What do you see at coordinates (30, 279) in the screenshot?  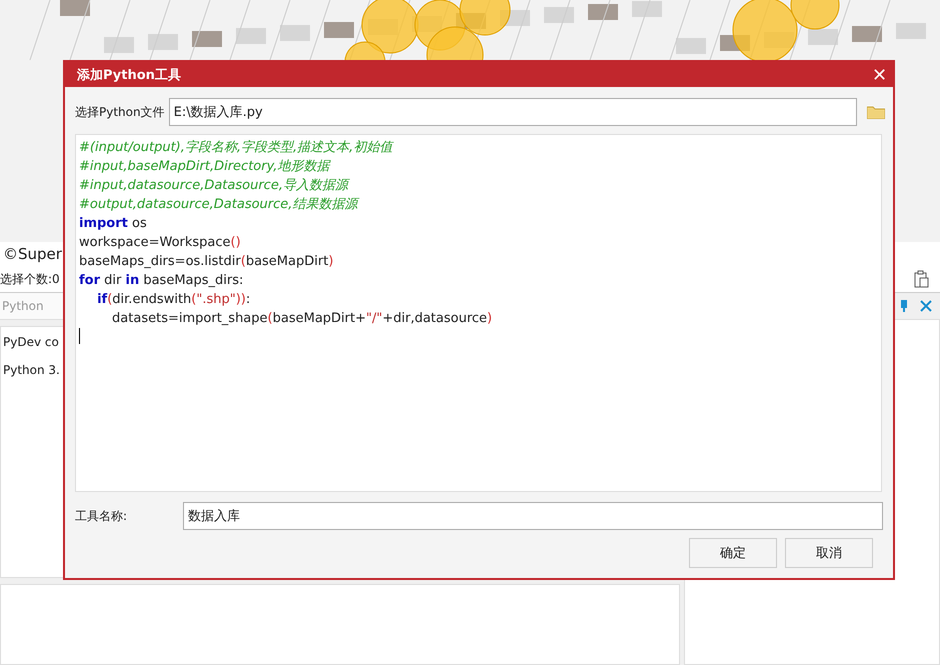 I see `selection-count: 选择个数:0` at bounding box center [30, 279].